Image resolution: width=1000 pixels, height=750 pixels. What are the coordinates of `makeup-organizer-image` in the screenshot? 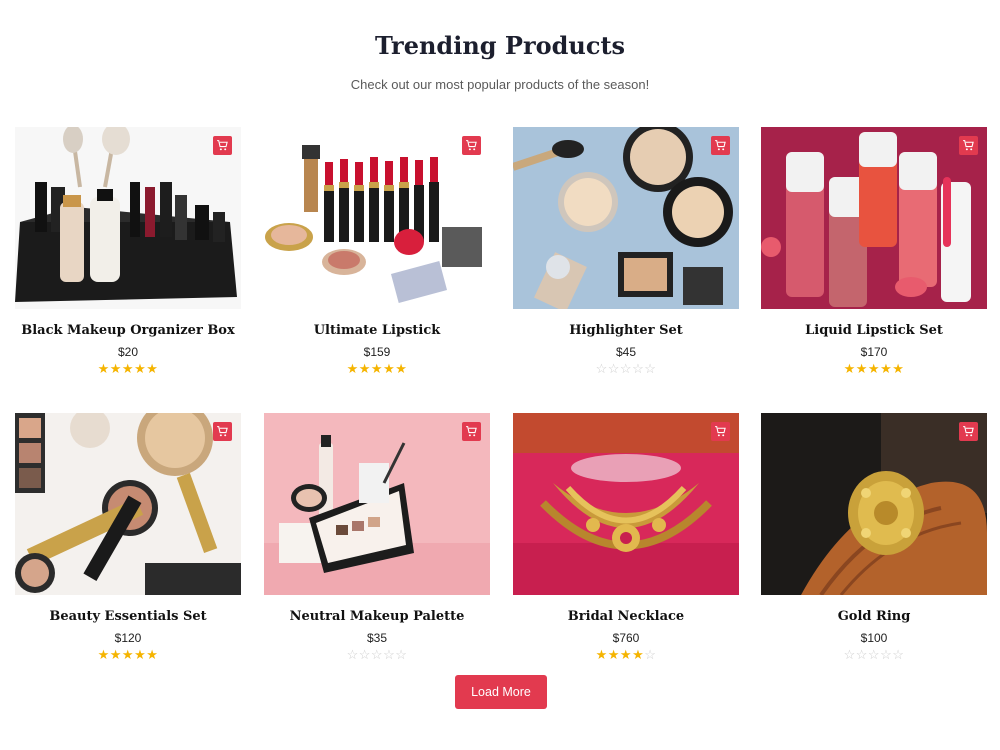 It's located at (128, 218).